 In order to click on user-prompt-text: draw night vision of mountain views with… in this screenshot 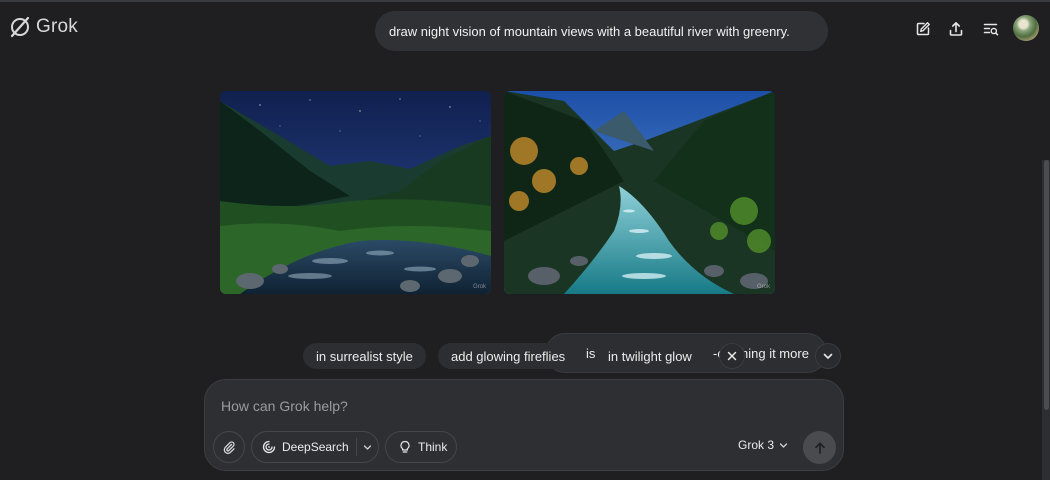, I will do `click(589, 31)`.